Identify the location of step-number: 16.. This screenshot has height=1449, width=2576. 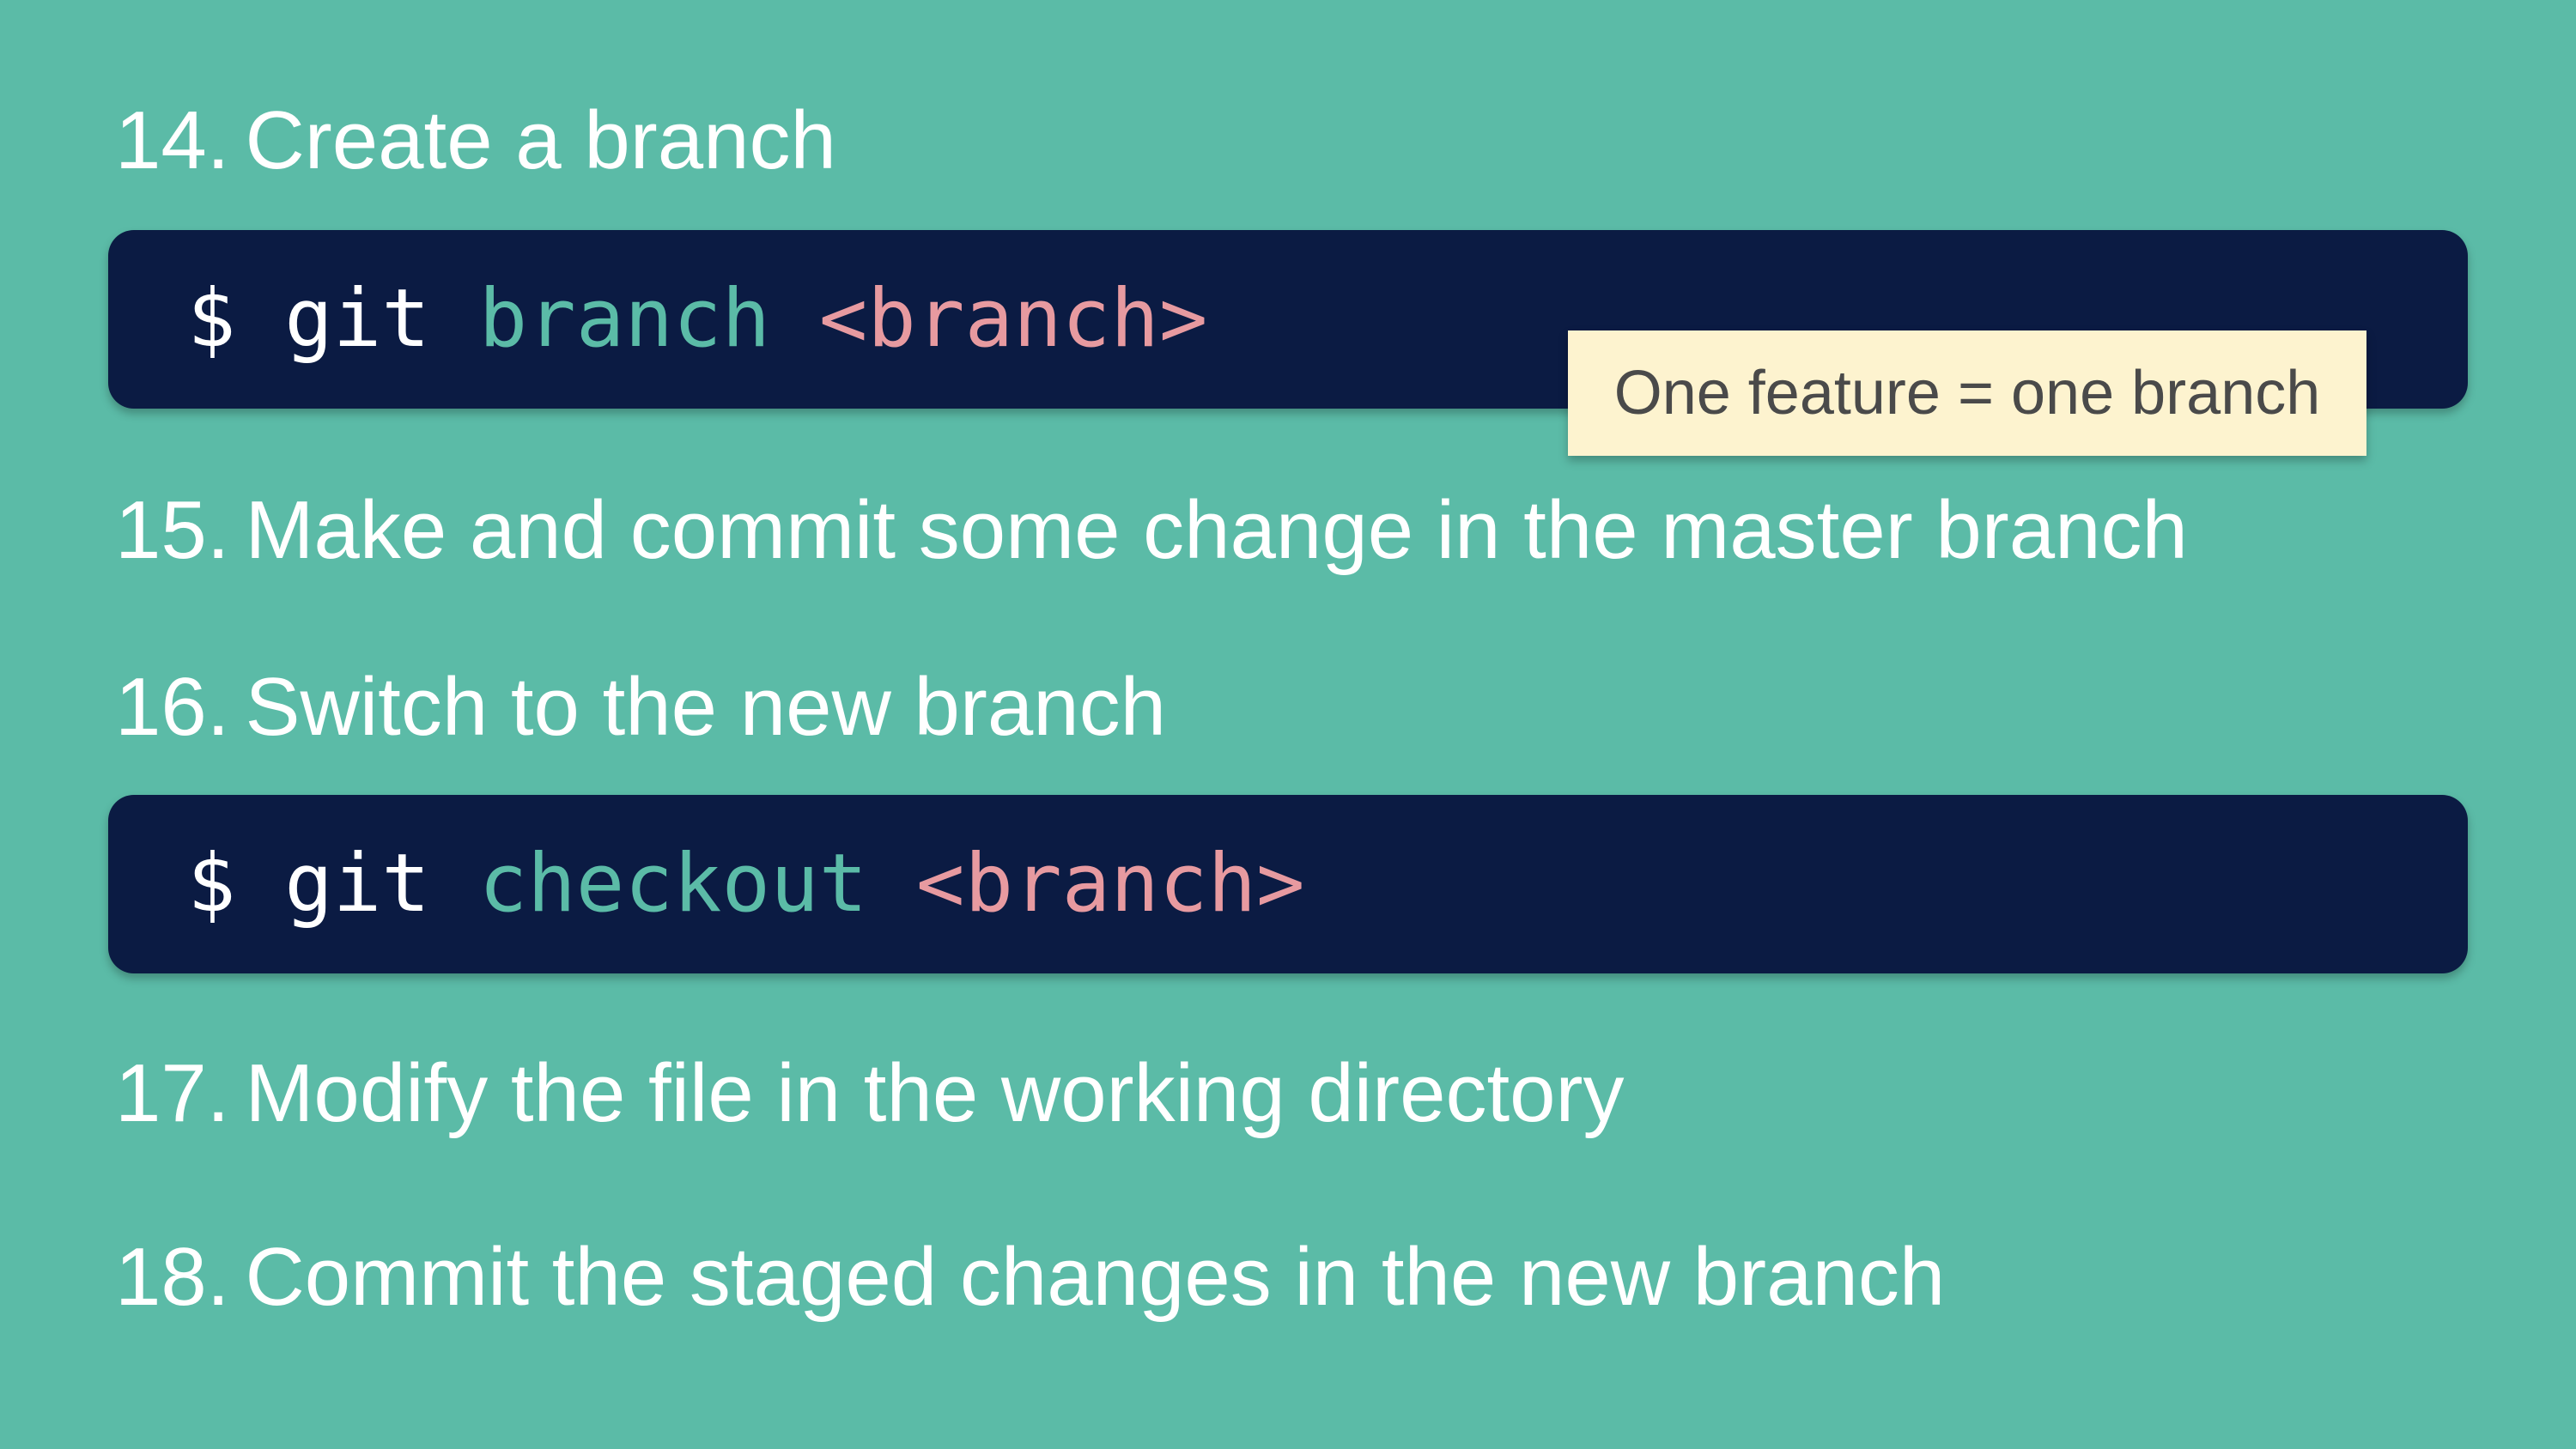
(172, 707).